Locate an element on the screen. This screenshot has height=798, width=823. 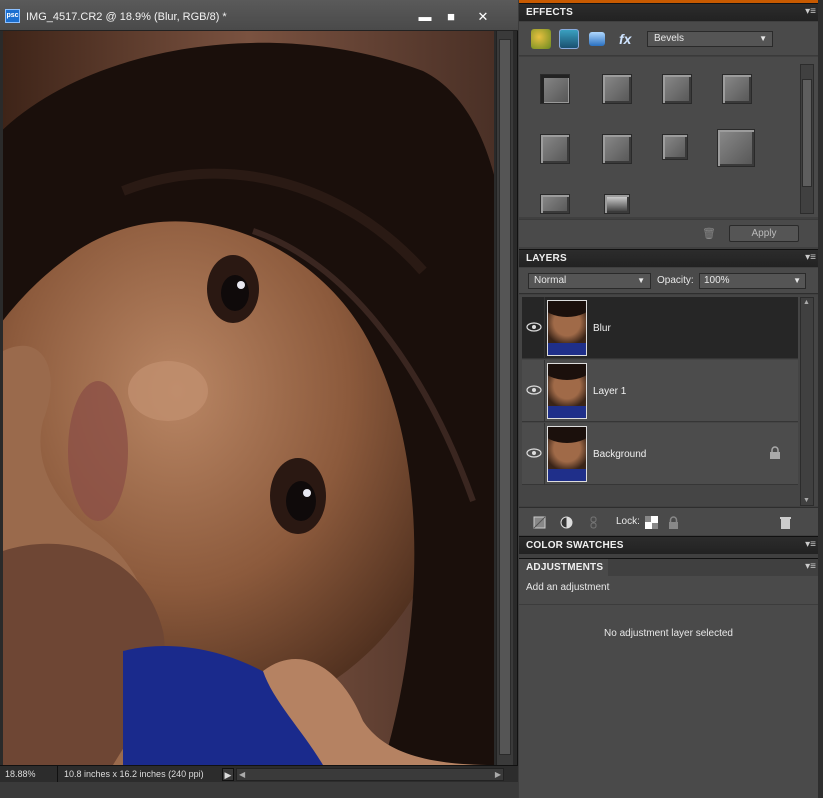
effects-scrollbar is located at coordinates (807, 139).